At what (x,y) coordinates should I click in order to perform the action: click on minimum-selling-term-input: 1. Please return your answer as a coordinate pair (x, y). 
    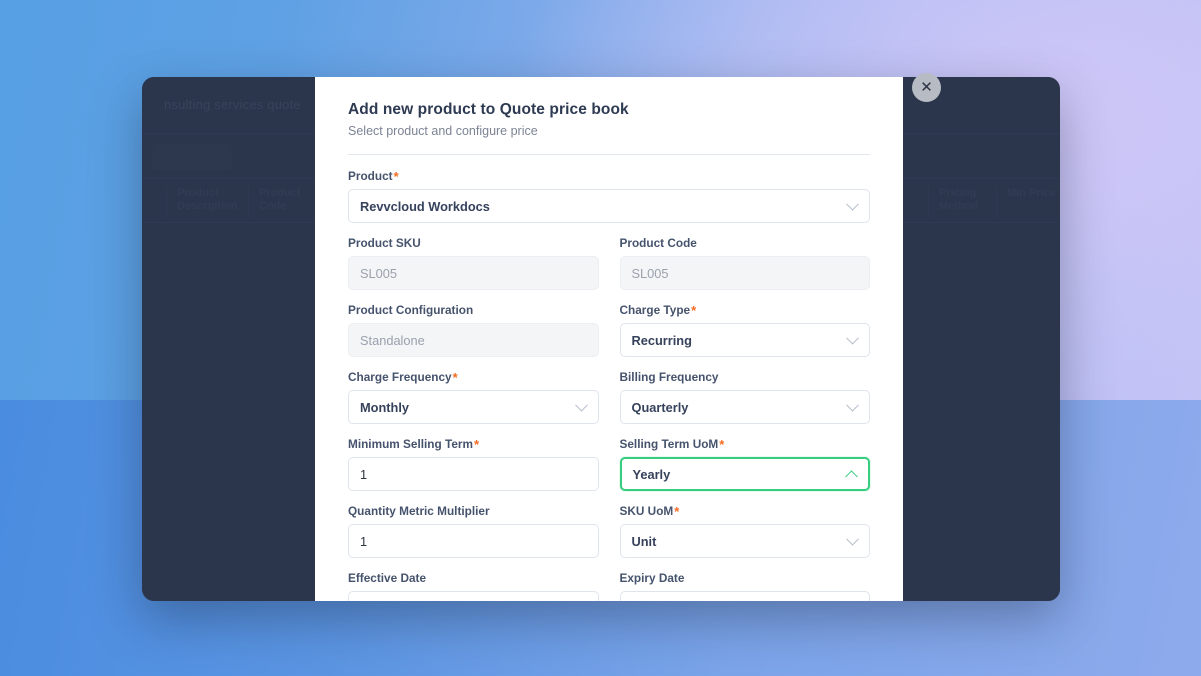
    Looking at the image, I should click on (473, 474).